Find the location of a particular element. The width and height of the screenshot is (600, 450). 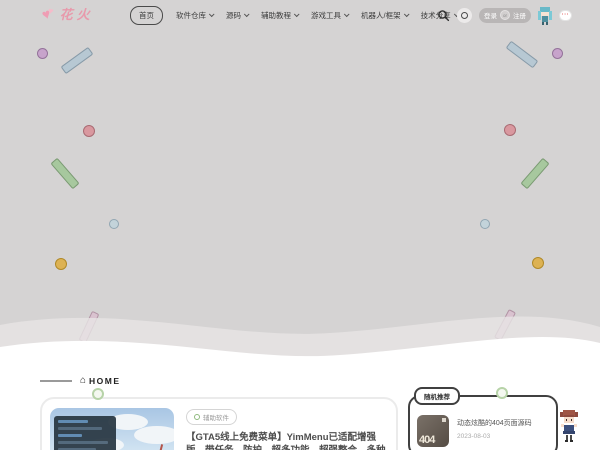

breadcrumb: ⌂ HOME is located at coordinates (80, 381).